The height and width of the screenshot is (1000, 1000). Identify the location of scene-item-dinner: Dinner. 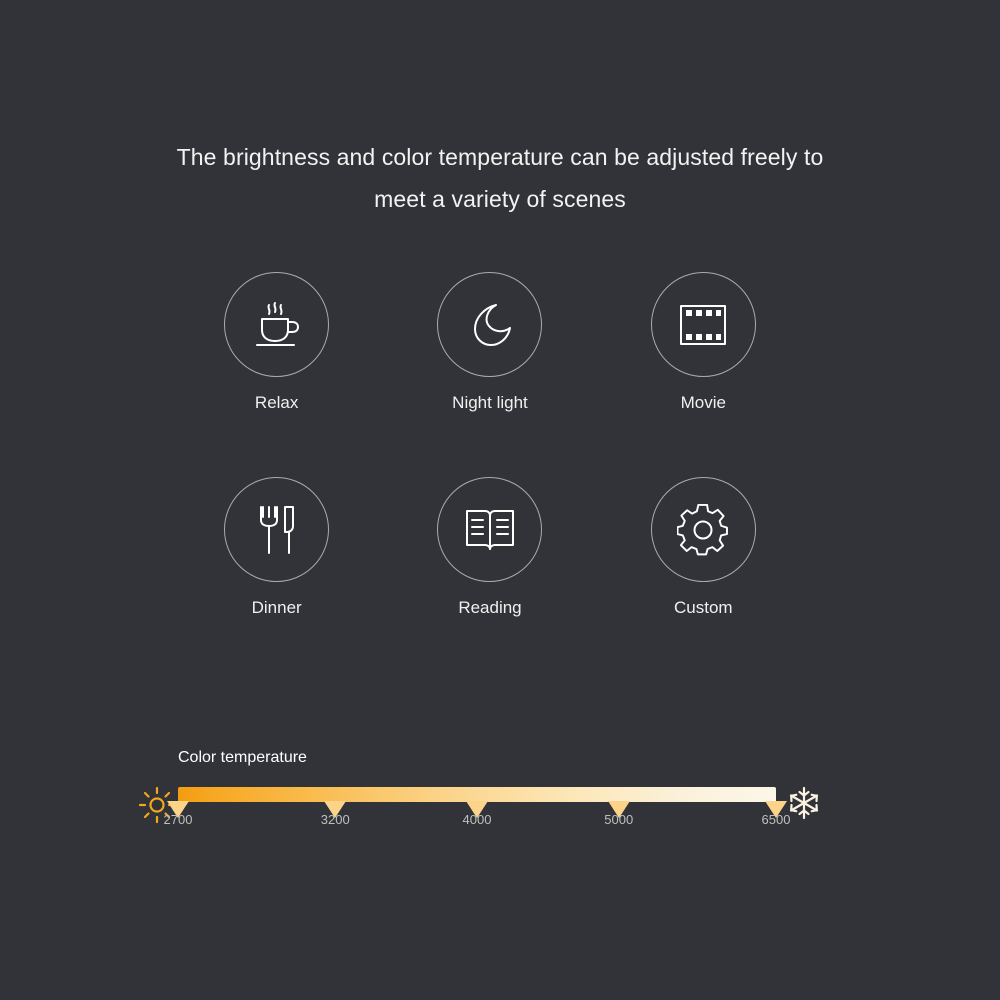
(277, 547).